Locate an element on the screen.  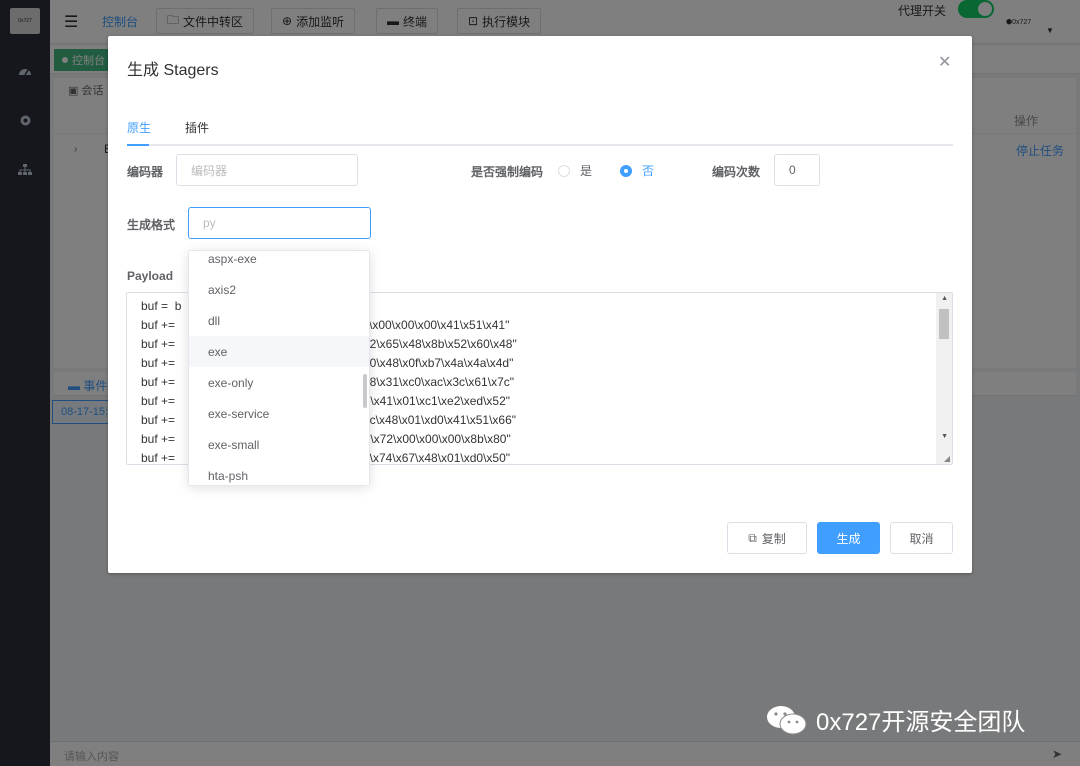
payload-label: Payload is located at coordinates (150, 276).